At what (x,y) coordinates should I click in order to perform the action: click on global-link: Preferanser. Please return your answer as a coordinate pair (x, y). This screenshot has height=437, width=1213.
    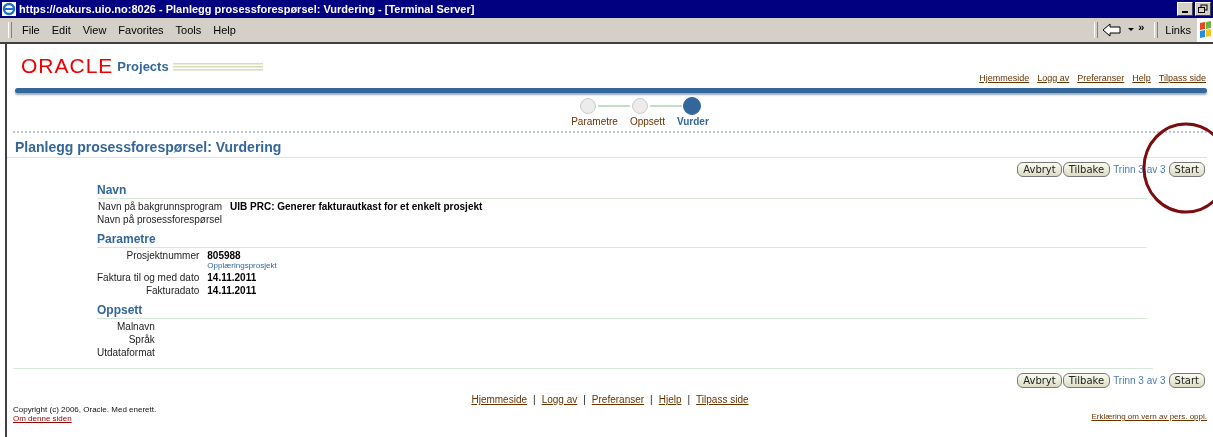
    Looking at the image, I should click on (1101, 78).